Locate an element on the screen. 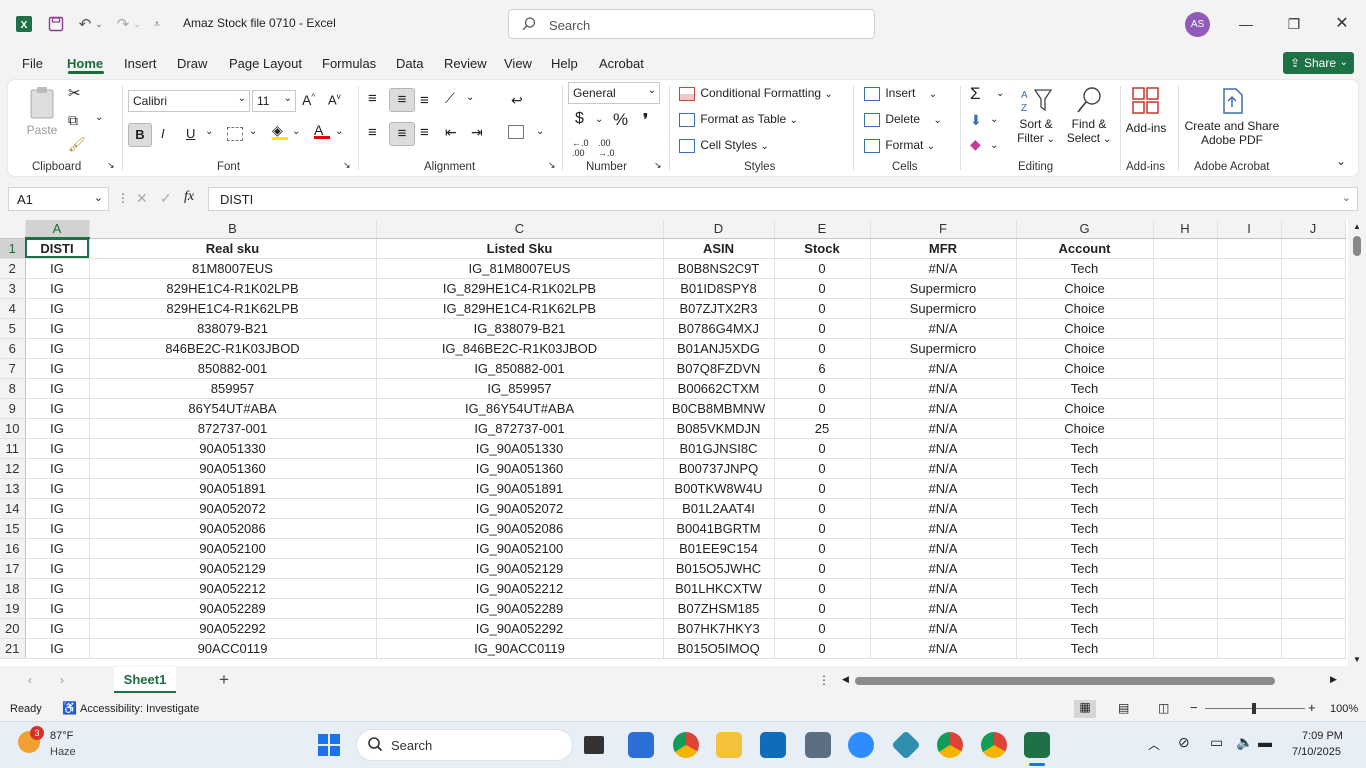 The height and width of the screenshot is (768, 1366). tab-data: Data is located at coordinates (409, 63).